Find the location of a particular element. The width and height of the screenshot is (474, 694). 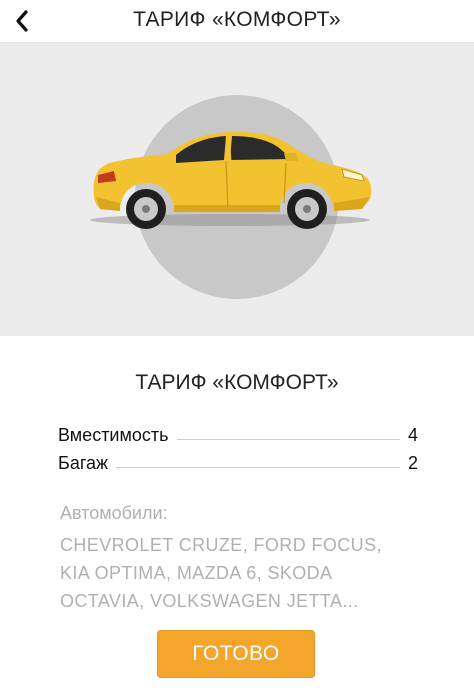

cars-list-line: CHEVROLET CRUZE, FORD FOCUS, is located at coordinates (221, 545).